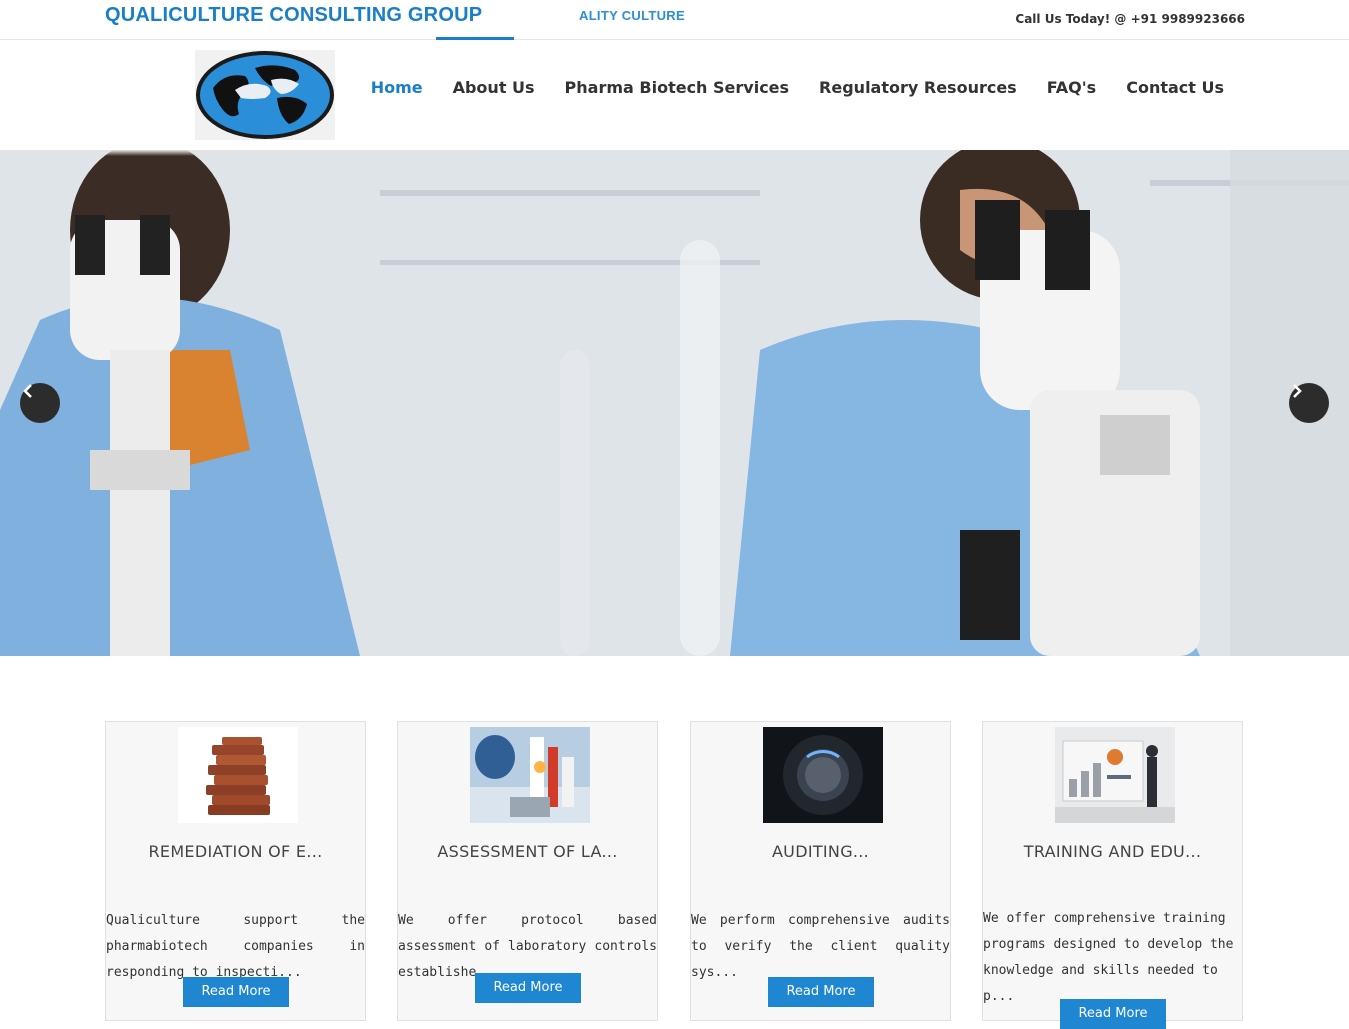 The height and width of the screenshot is (1029, 1349). What do you see at coordinates (918, 87) in the screenshot?
I see `nav-item-regulatory-resources: Regulatory Resources` at bounding box center [918, 87].